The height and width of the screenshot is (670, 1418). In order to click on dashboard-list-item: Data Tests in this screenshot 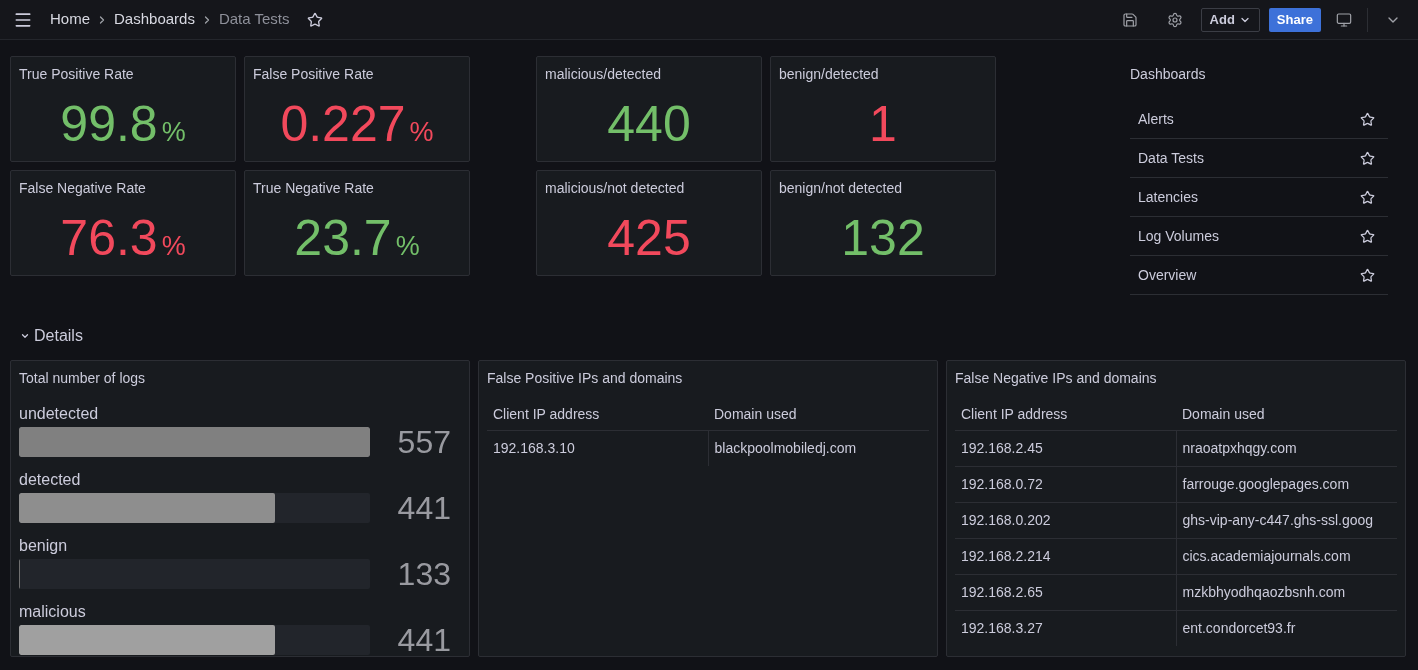, I will do `click(1259, 158)`.